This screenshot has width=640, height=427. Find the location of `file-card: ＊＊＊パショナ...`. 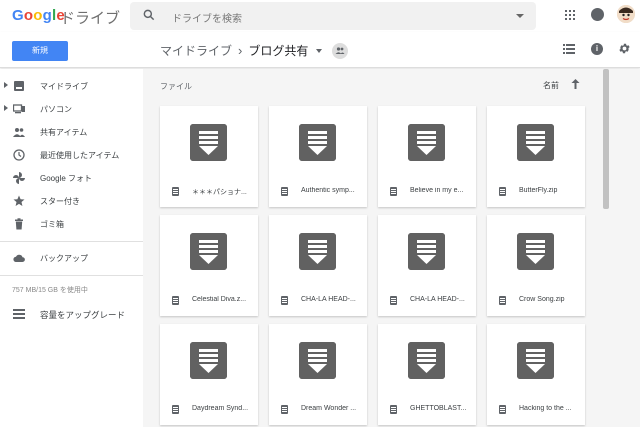

file-card: ＊＊＊パショナ... is located at coordinates (209, 156).